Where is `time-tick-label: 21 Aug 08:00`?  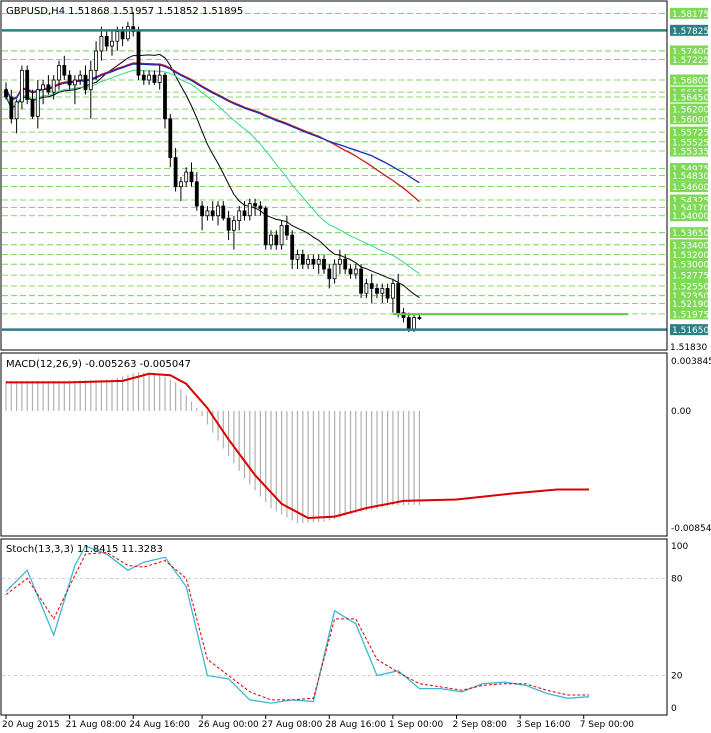 time-tick-label: 21 Aug 08:00 is located at coordinates (96, 725).